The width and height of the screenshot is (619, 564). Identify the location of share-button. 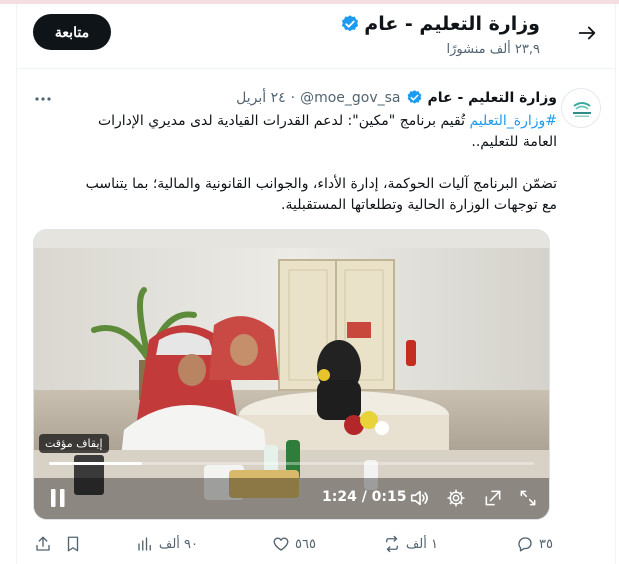
(43, 544).